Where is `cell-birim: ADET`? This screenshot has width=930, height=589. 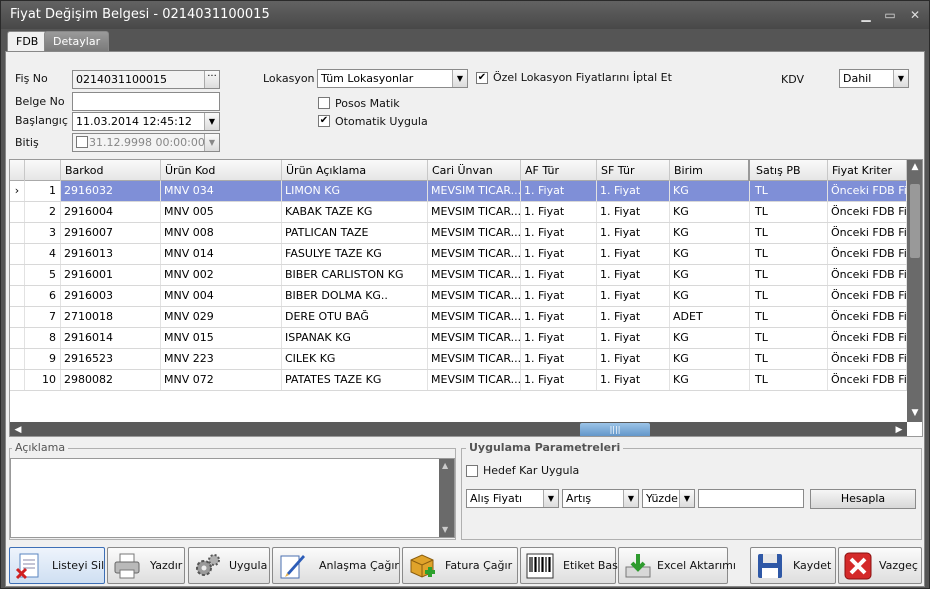
cell-birim: ADET is located at coordinates (710, 317).